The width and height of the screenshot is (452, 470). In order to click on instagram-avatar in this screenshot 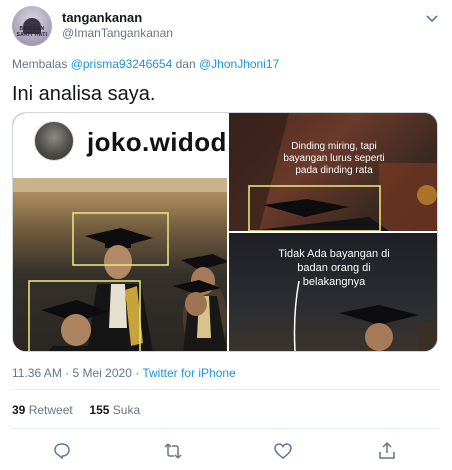, I will do `click(54, 141)`.